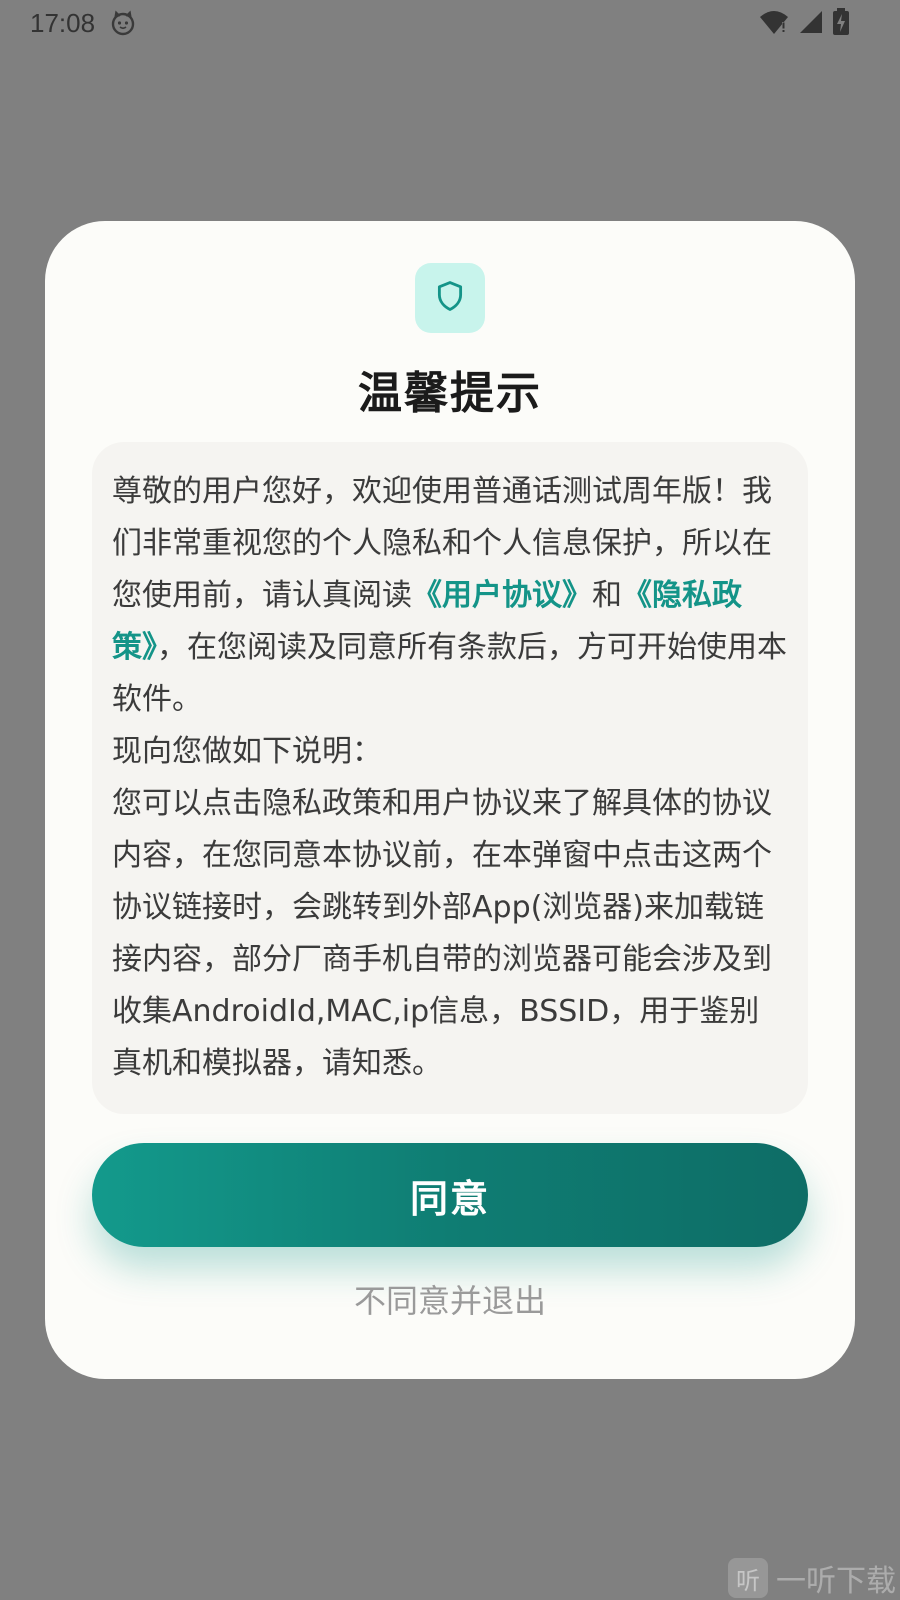 The image size is (900, 1600). Describe the element at coordinates (123, 23) in the screenshot. I see `cat-notification-icon` at that location.